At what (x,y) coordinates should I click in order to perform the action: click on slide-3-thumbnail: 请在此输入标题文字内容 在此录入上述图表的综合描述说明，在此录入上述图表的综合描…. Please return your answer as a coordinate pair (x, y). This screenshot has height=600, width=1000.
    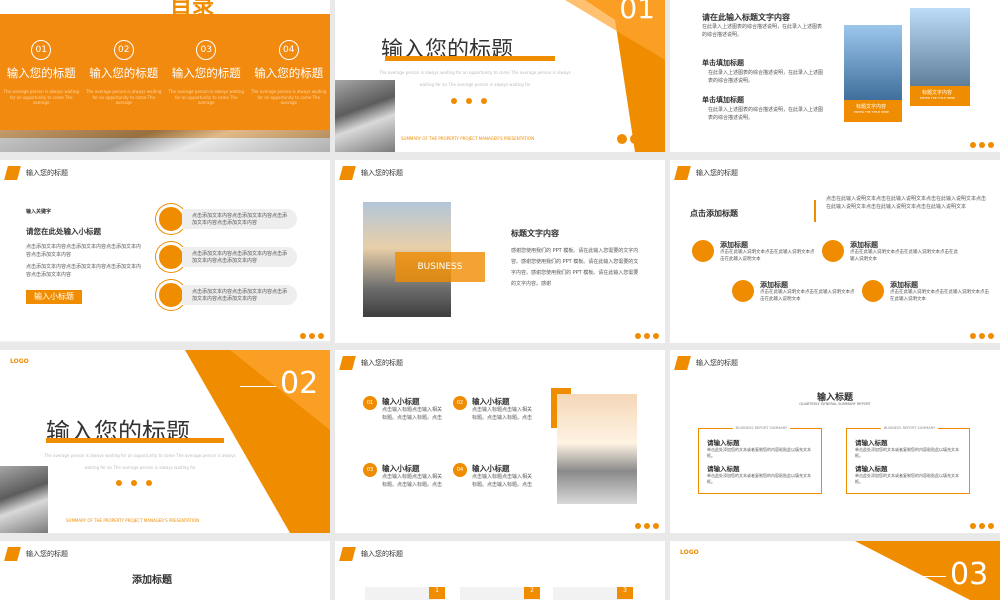
    Looking at the image, I should click on (835, 76).